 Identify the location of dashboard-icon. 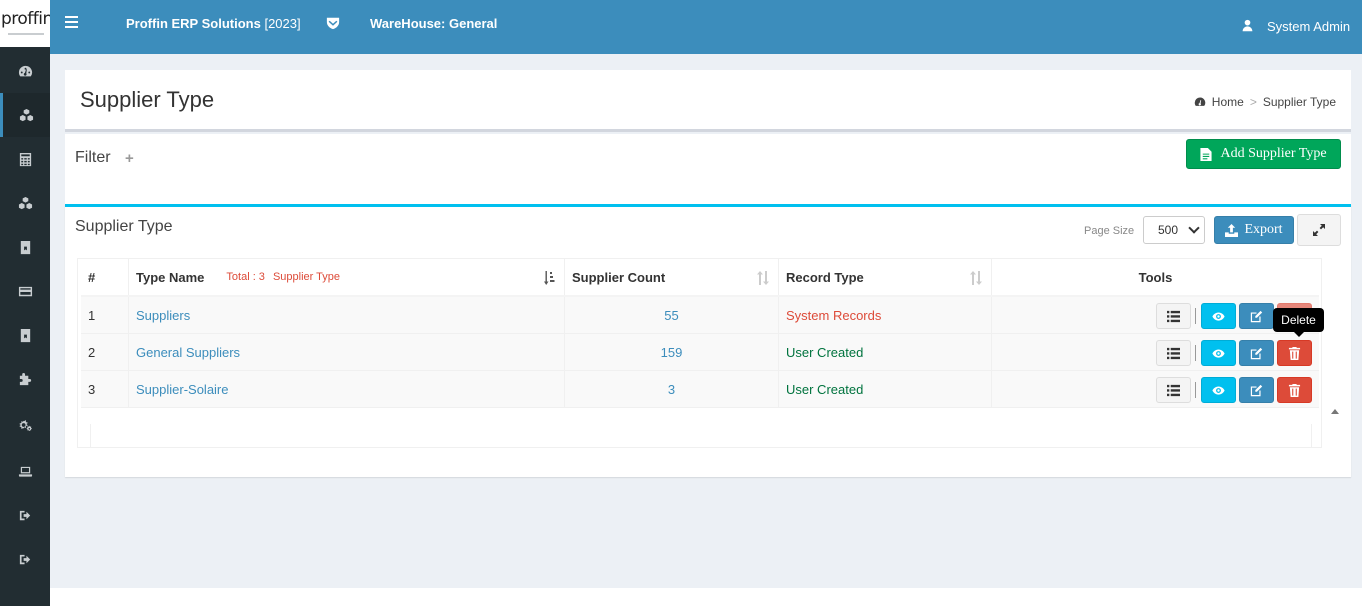
(1200, 101).